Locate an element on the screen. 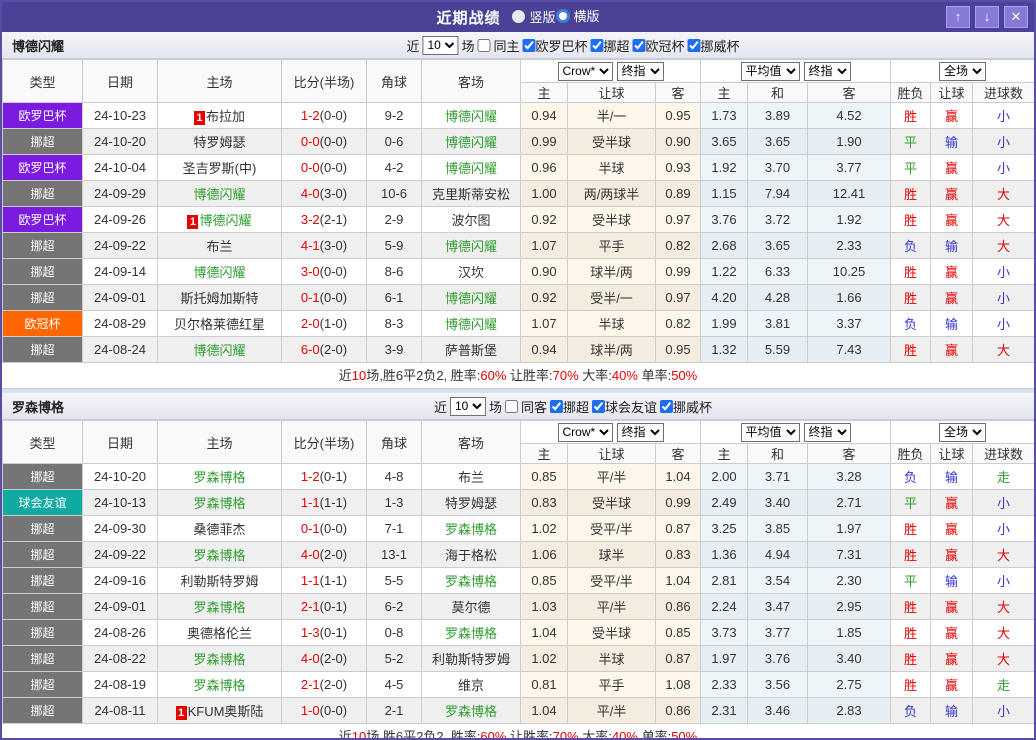 This screenshot has width=1036, height=740. fulltime-score: 4-0 is located at coordinates (310, 658).